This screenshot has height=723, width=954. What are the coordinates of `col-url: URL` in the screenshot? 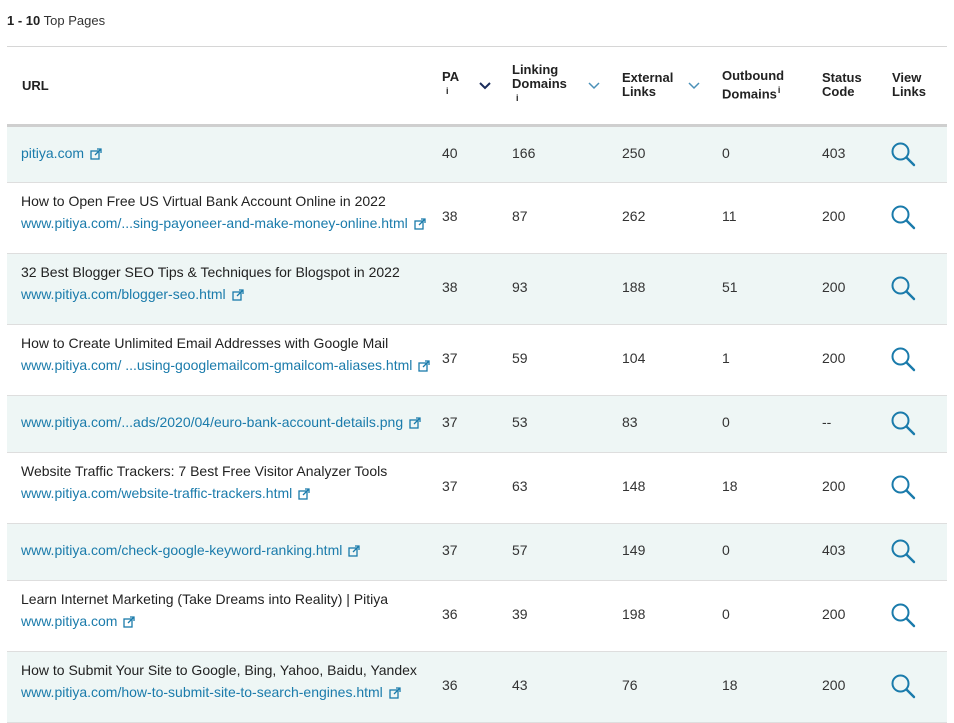 It's located at (35, 86).